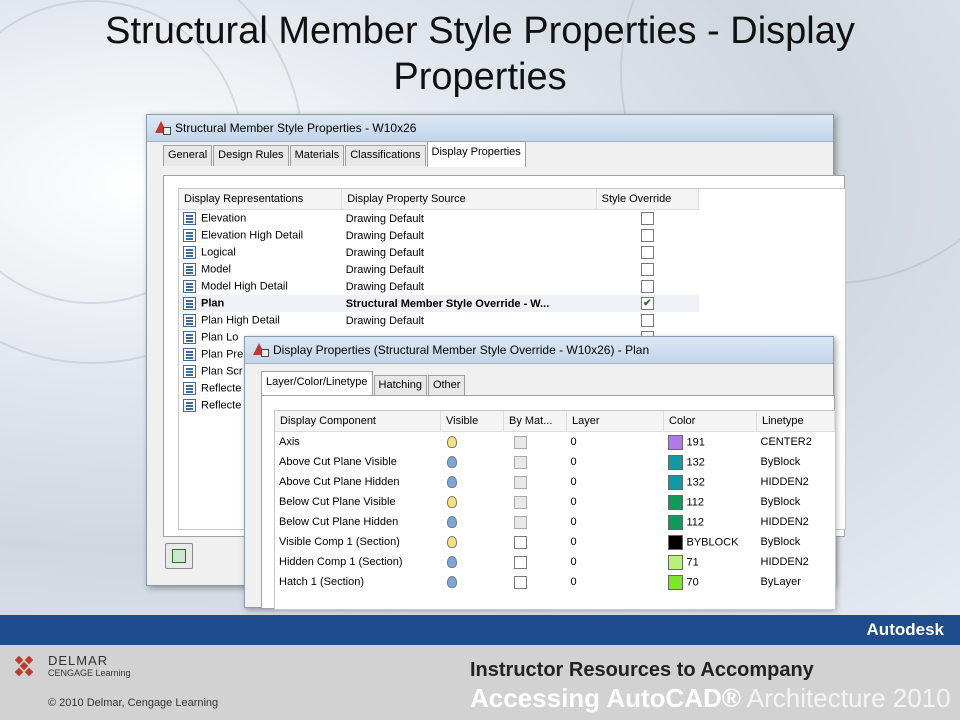 Image resolution: width=960 pixels, height=720 pixels. I want to click on tab-design-rules: Design Rules, so click(251, 155).